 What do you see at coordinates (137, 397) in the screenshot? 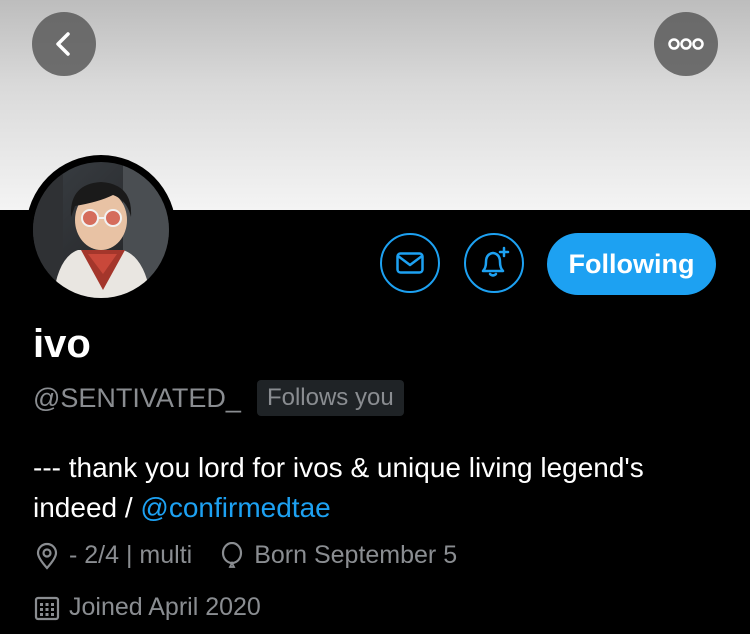
I see `profile-handle: @SENTIVATED_` at bounding box center [137, 397].